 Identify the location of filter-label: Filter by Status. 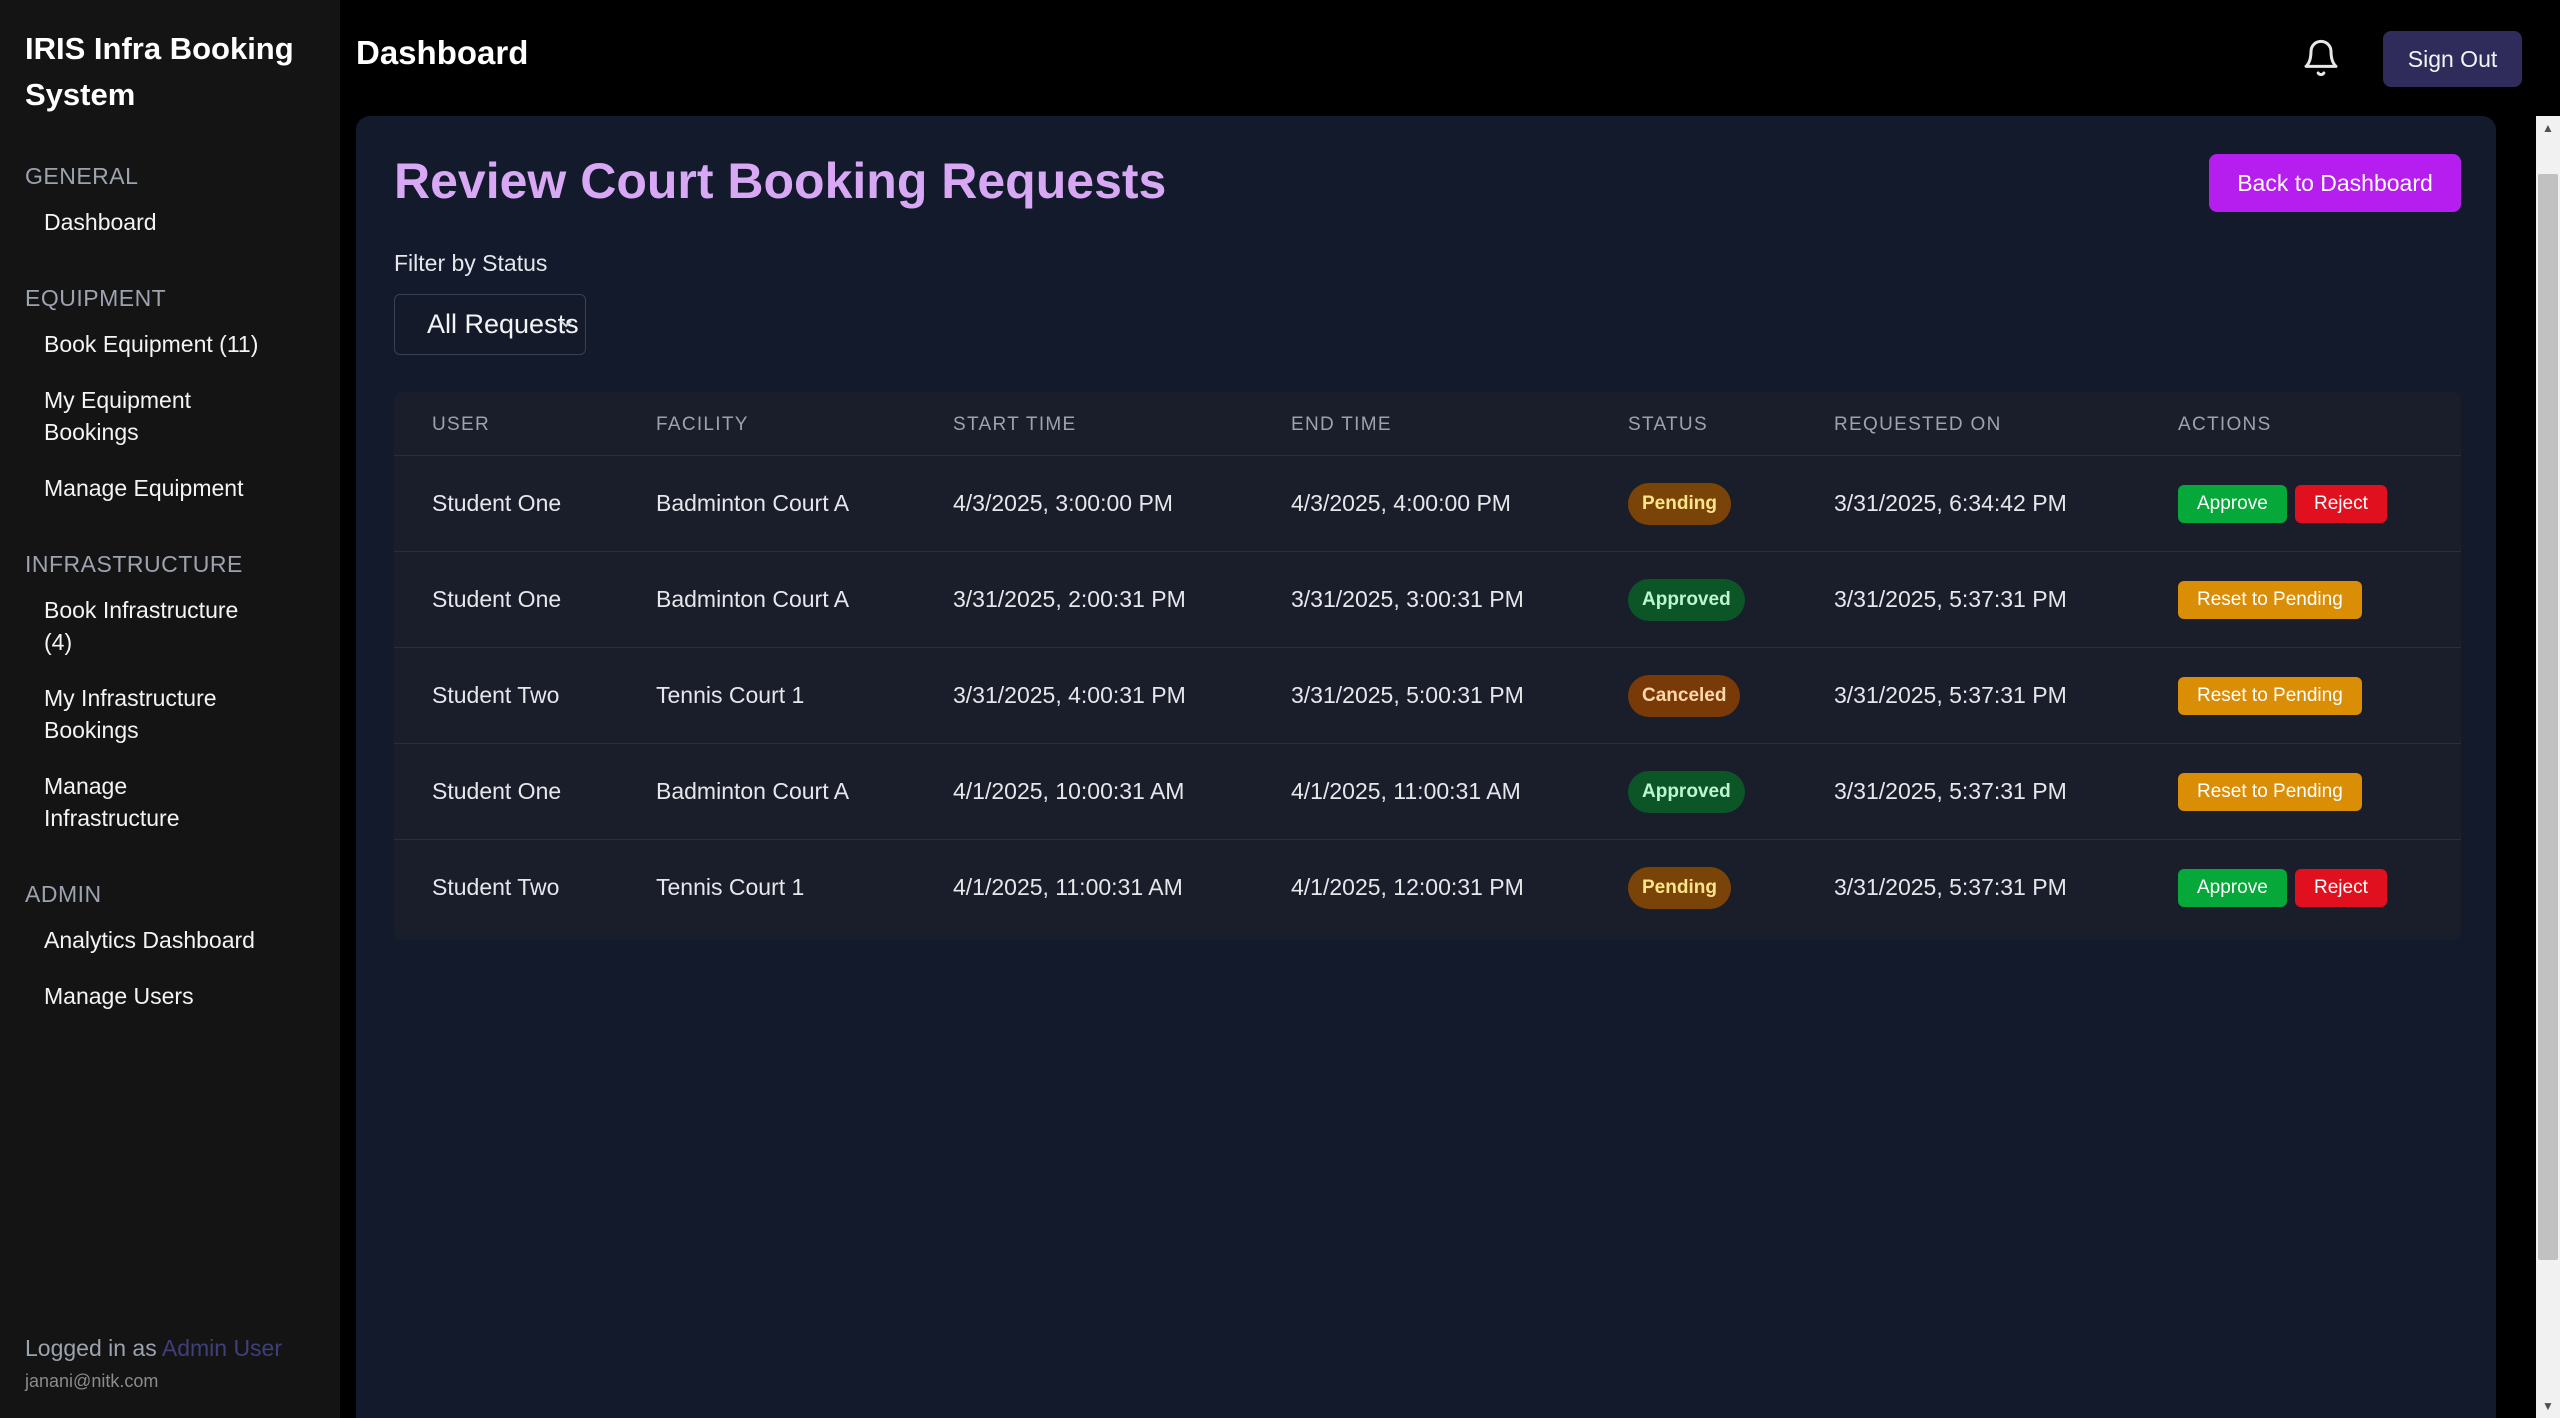
(471, 263).